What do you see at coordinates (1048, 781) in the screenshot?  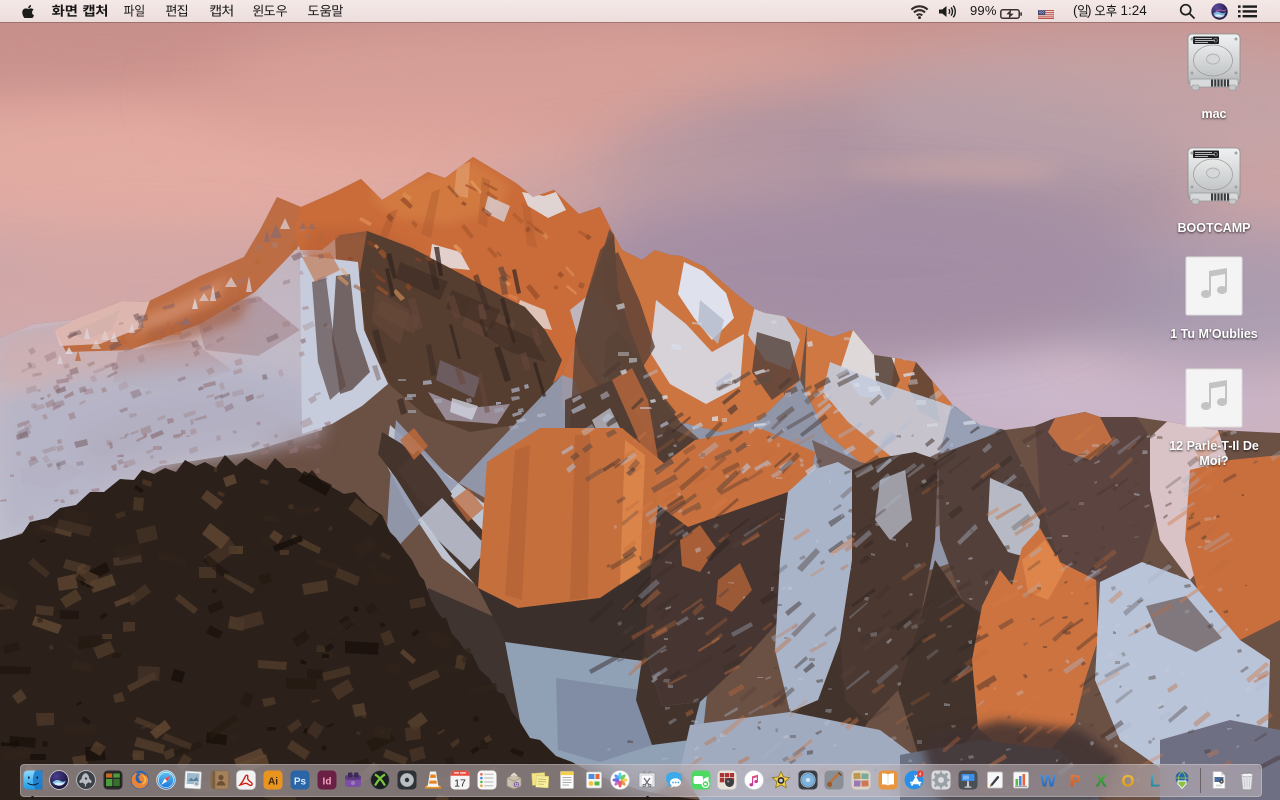 I see `svg-text: W` at bounding box center [1048, 781].